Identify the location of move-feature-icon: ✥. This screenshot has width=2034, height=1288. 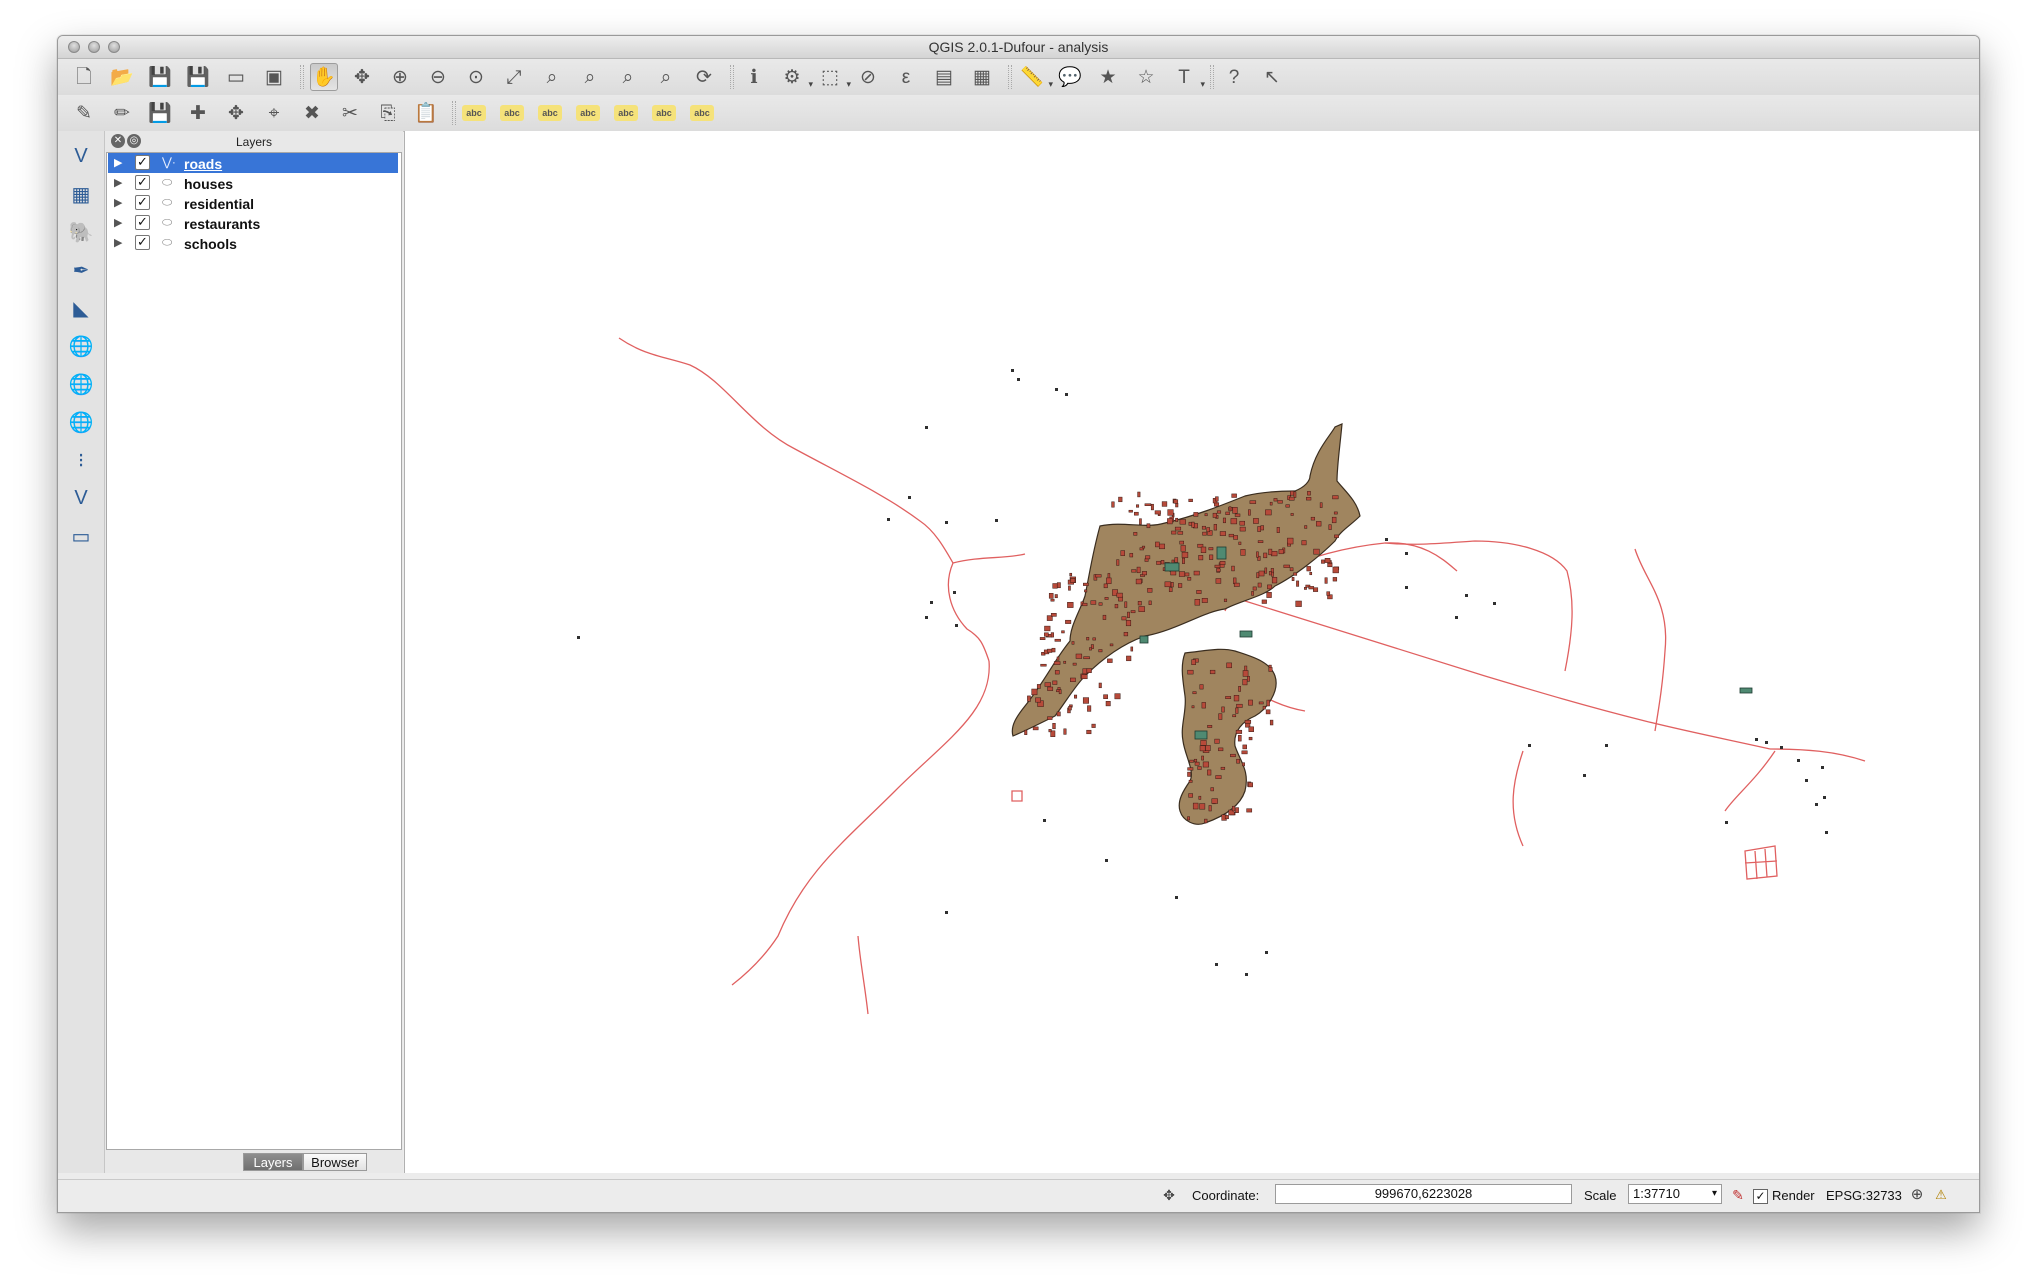
(236, 113).